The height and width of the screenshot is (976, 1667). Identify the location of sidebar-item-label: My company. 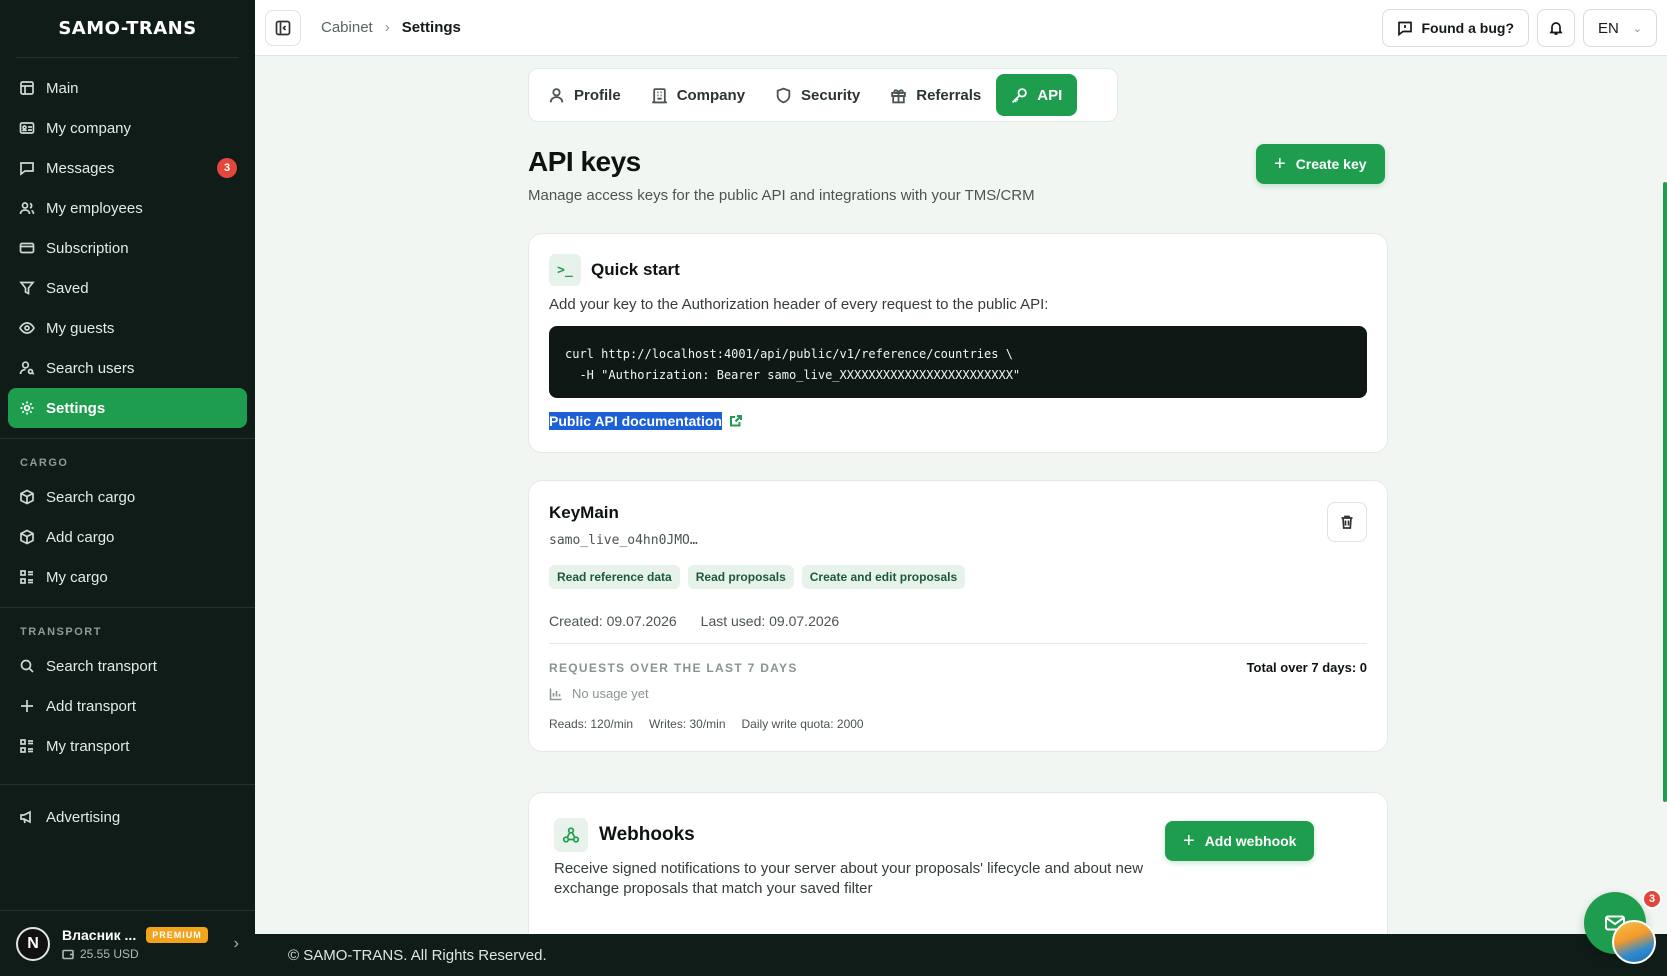
(89, 128).